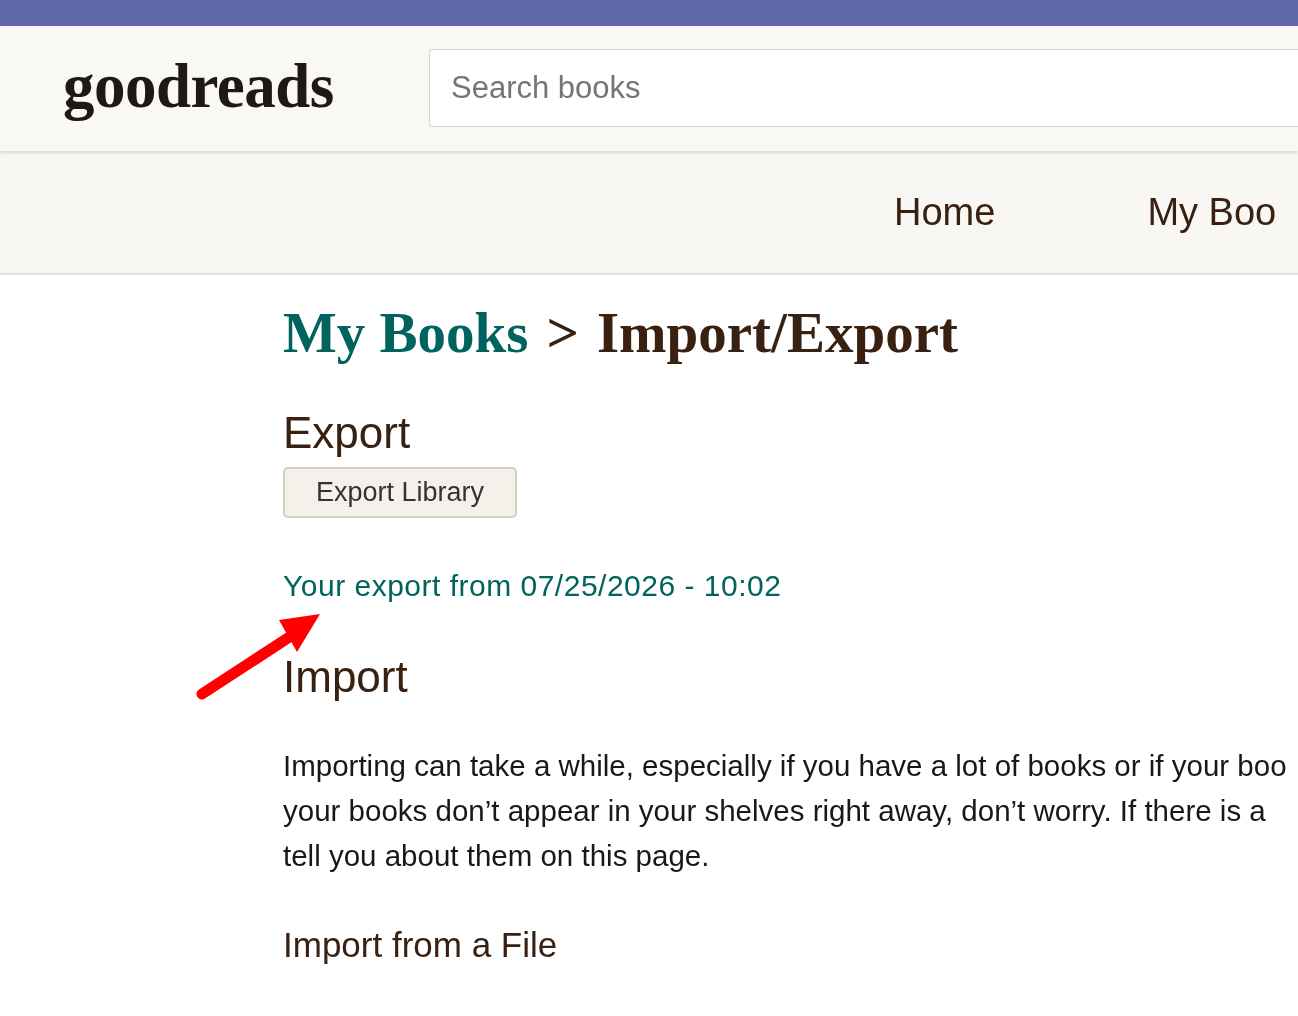 The height and width of the screenshot is (1016, 1298). I want to click on search-field: Search books, so click(863, 87).